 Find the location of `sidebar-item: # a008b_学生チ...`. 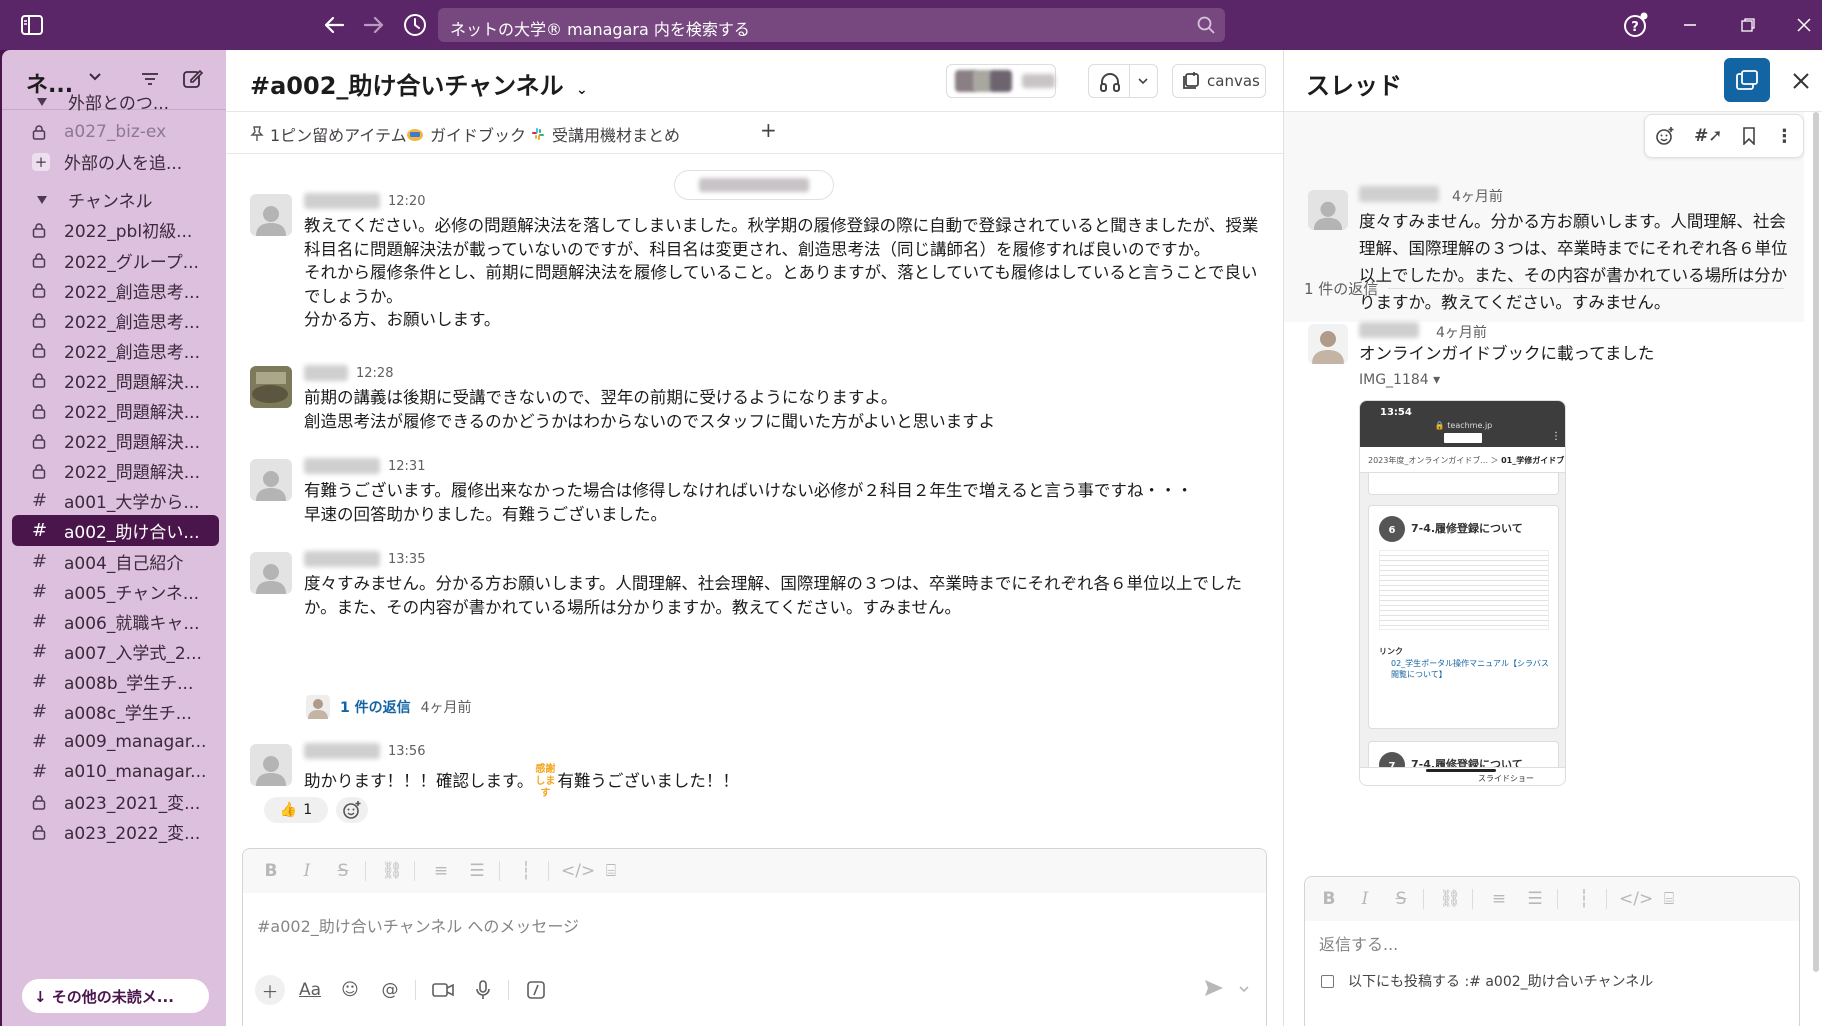

sidebar-item: # a008b_学生チ... is located at coordinates (115, 681).